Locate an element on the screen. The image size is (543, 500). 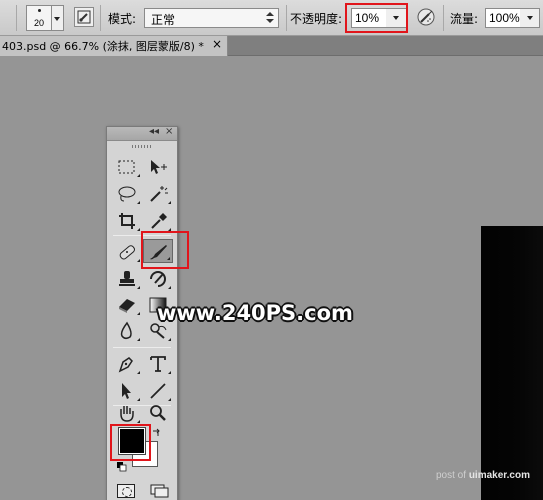
document-tab: 403.psd @ 66.7% (涂抹, 图层蒙版/8) * × is located at coordinates (114, 46).